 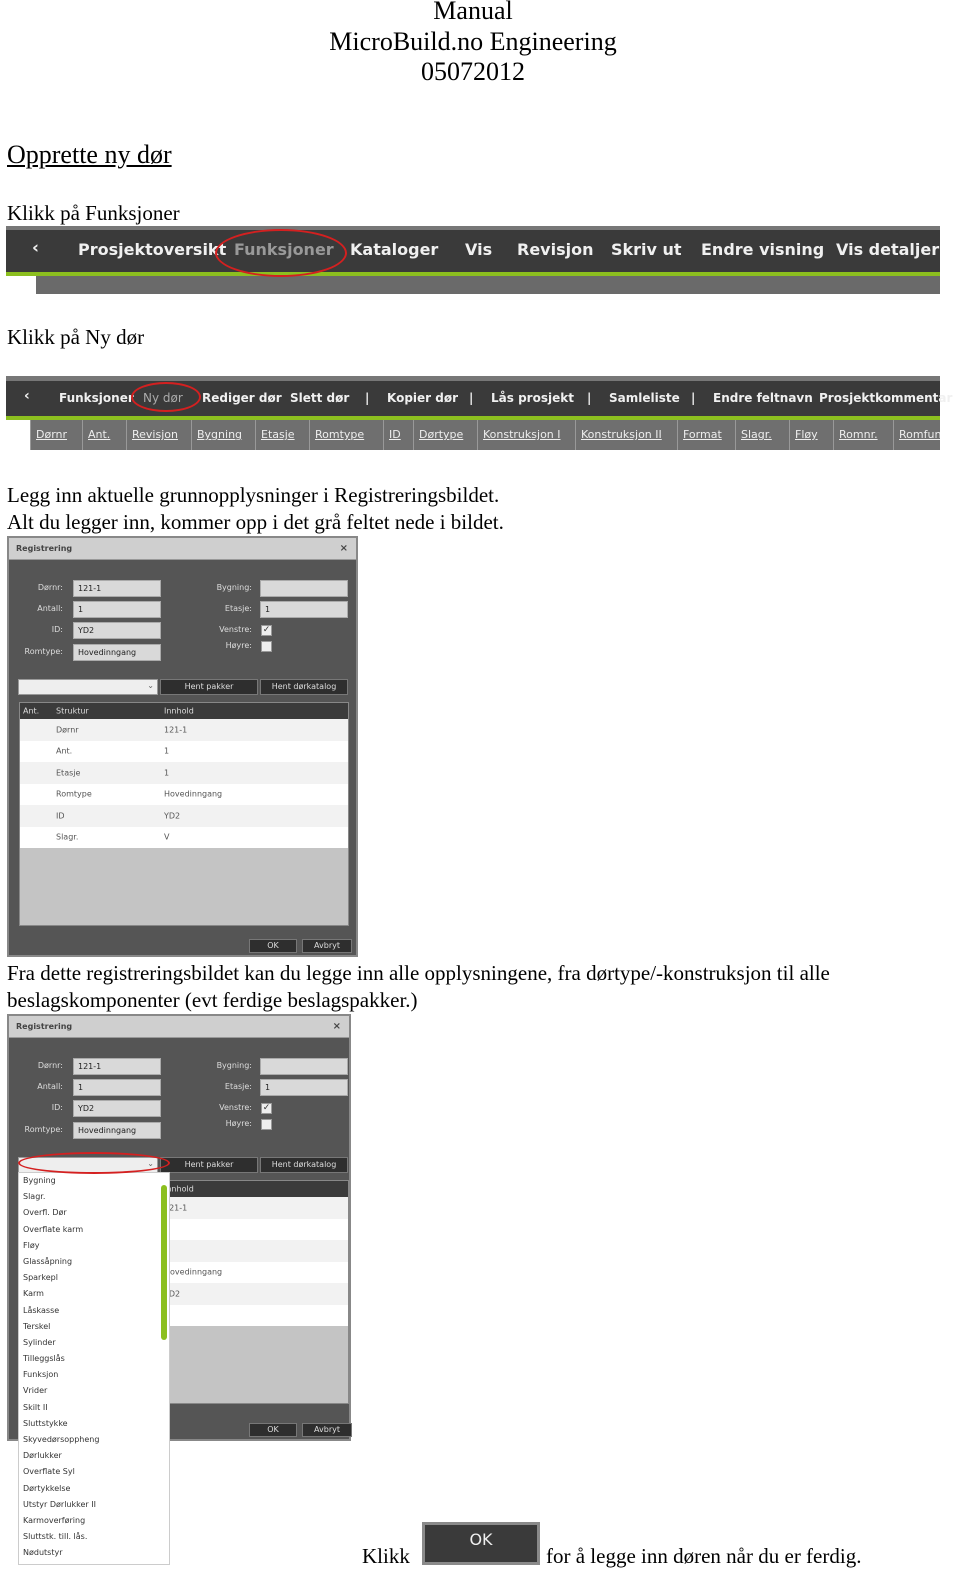 What do you see at coordinates (94, 1391) in the screenshot?
I see `dropdown-item: Vrider` at bounding box center [94, 1391].